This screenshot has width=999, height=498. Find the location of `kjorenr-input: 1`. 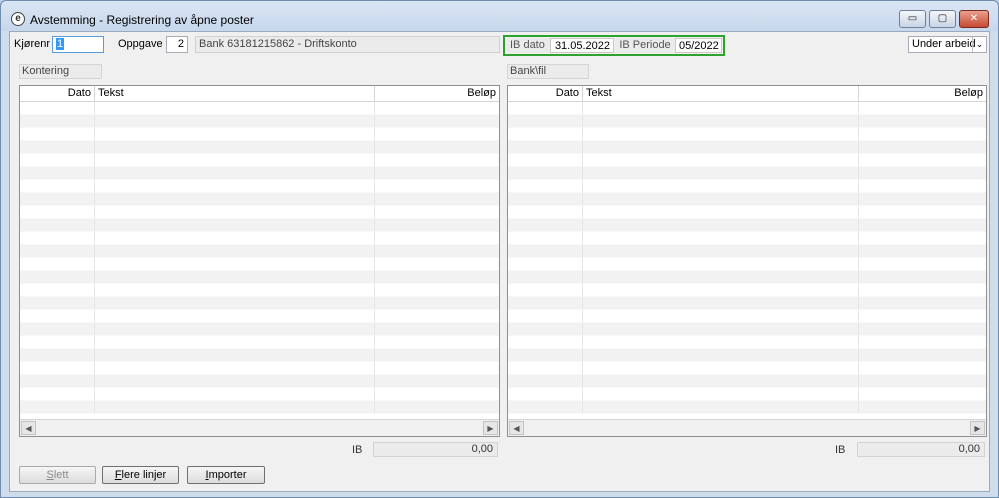

kjorenr-input: 1 is located at coordinates (78, 44).